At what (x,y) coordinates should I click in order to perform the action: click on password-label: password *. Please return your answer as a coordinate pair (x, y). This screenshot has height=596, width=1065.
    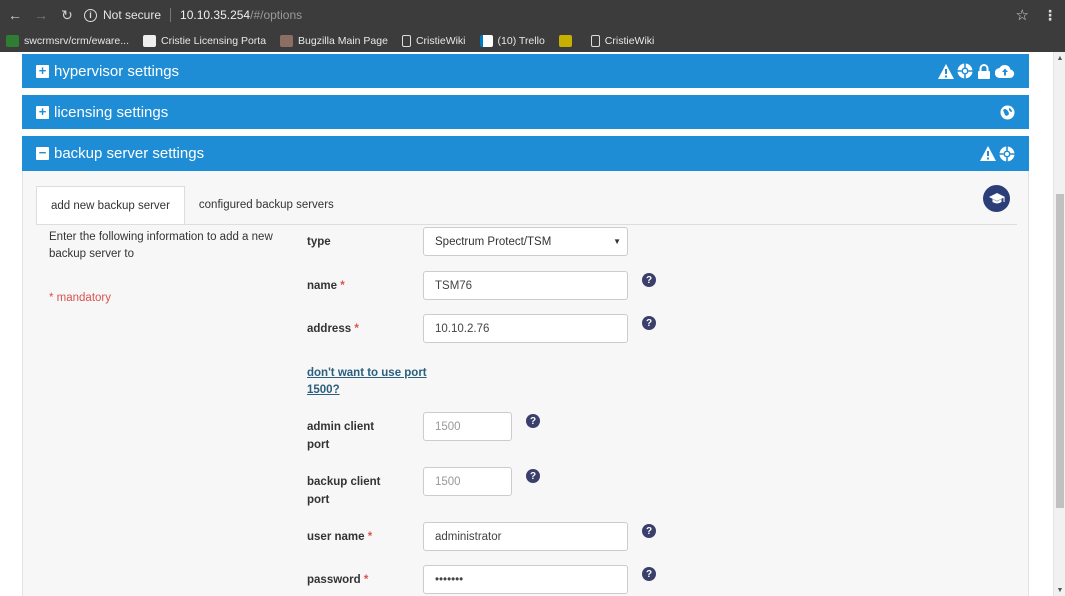
    Looking at the image, I should click on (338, 580).